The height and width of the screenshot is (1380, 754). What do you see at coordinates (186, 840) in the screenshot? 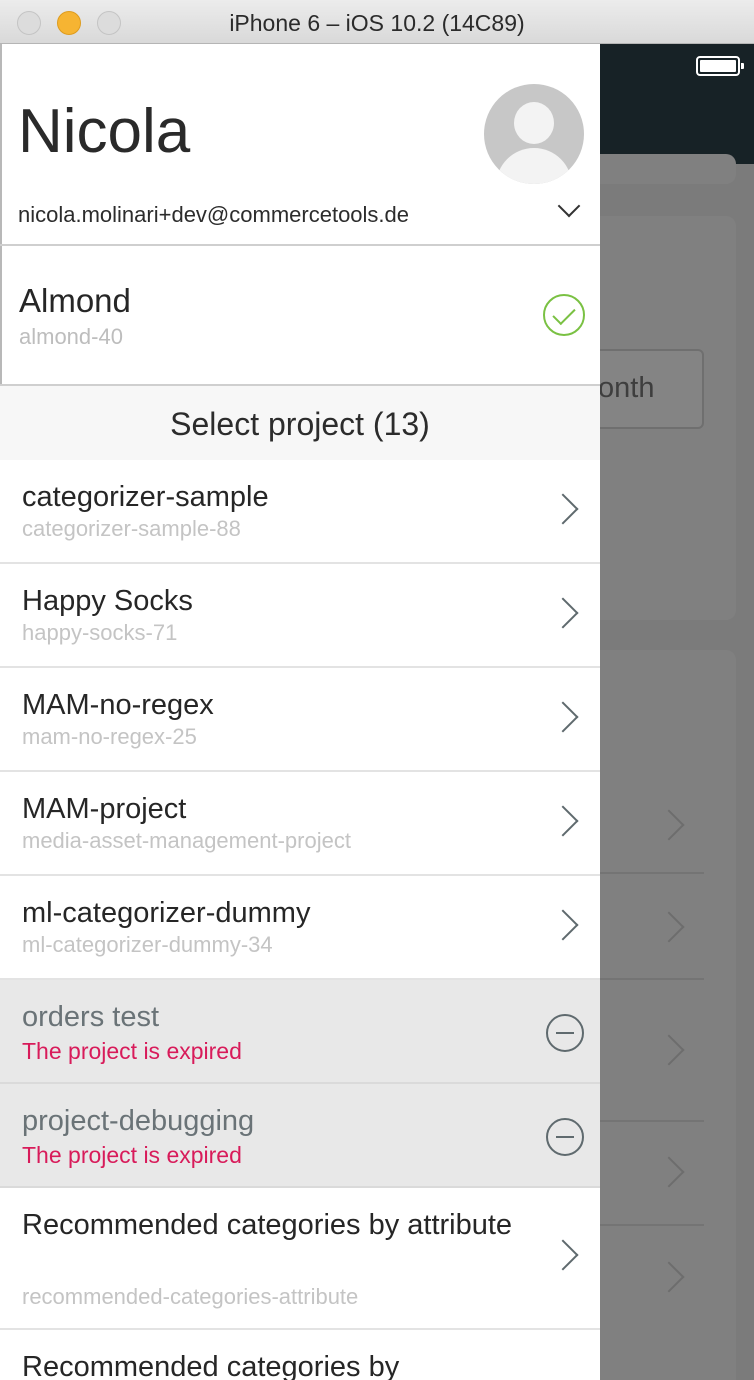
I see `project-key: media-asset-management-project` at bounding box center [186, 840].